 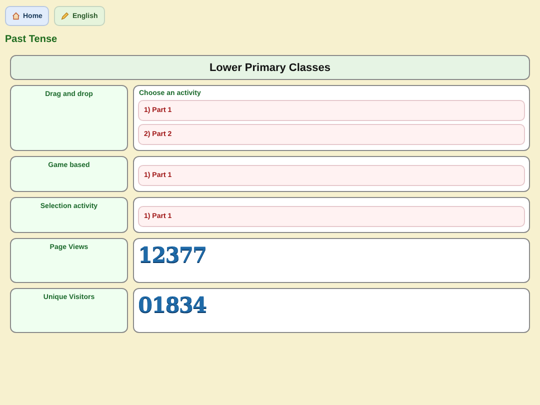 I want to click on home-icon, so click(x=16, y=16).